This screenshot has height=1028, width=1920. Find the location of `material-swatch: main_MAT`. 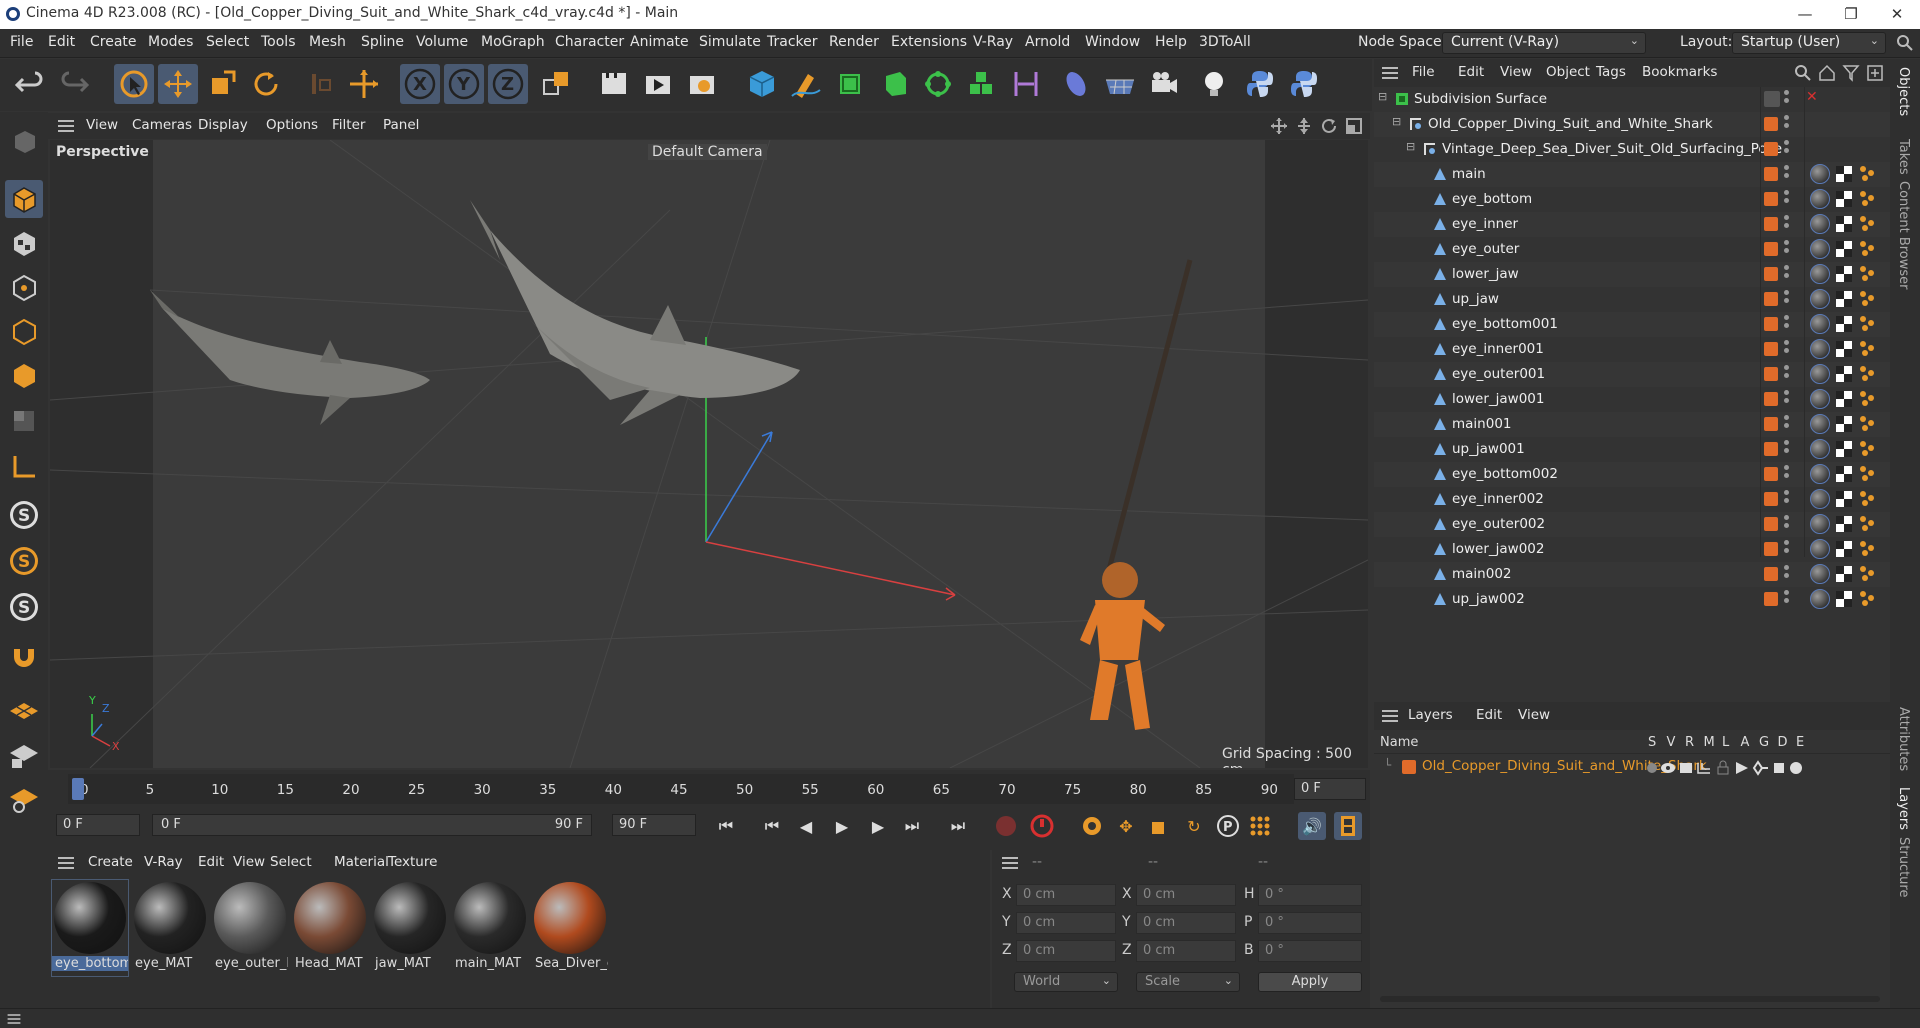

material-swatch: main_MAT is located at coordinates (490, 928).